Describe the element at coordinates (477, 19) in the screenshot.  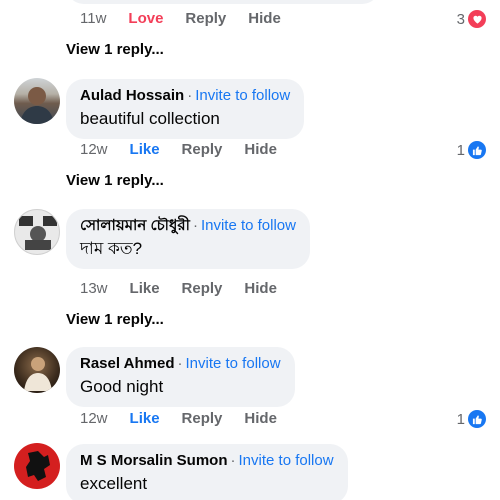
I see `heart-icon` at that location.